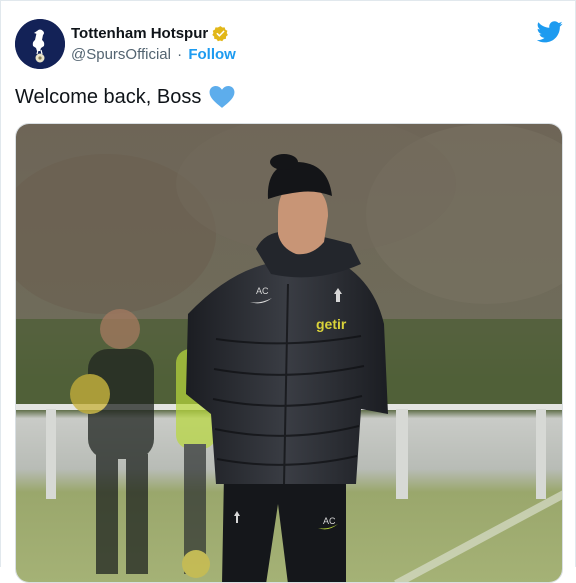 The width and height of the screenshot is (576, 583). Describe the element at coordinates (121, 54) in the screenshot. I see `handle: @SpursOfficial` at that location.